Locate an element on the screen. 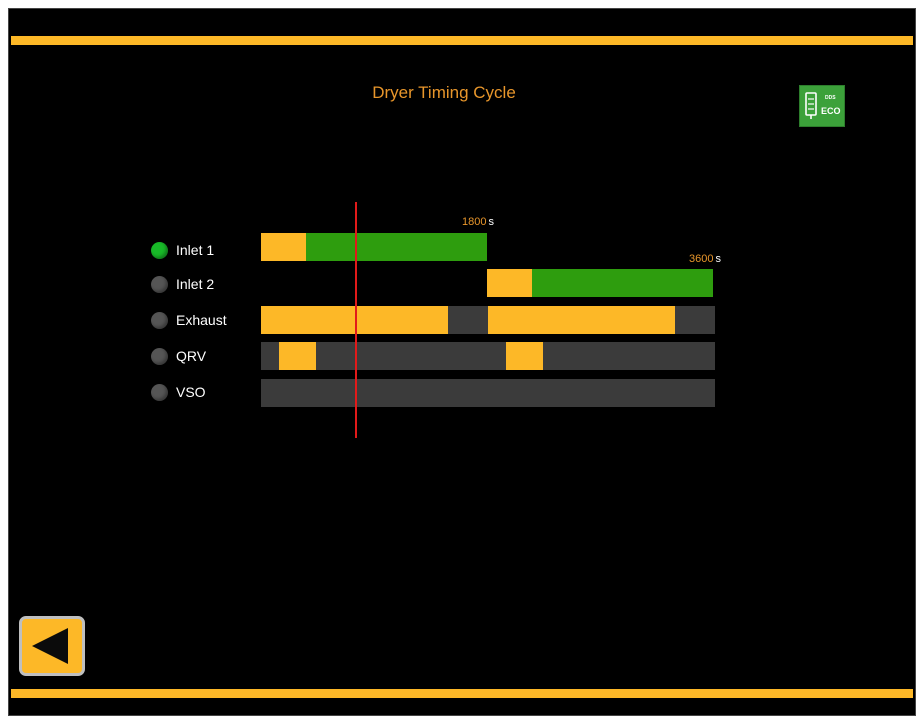  time-marker-1800: 1800 s is located at coordinates (478, 222).